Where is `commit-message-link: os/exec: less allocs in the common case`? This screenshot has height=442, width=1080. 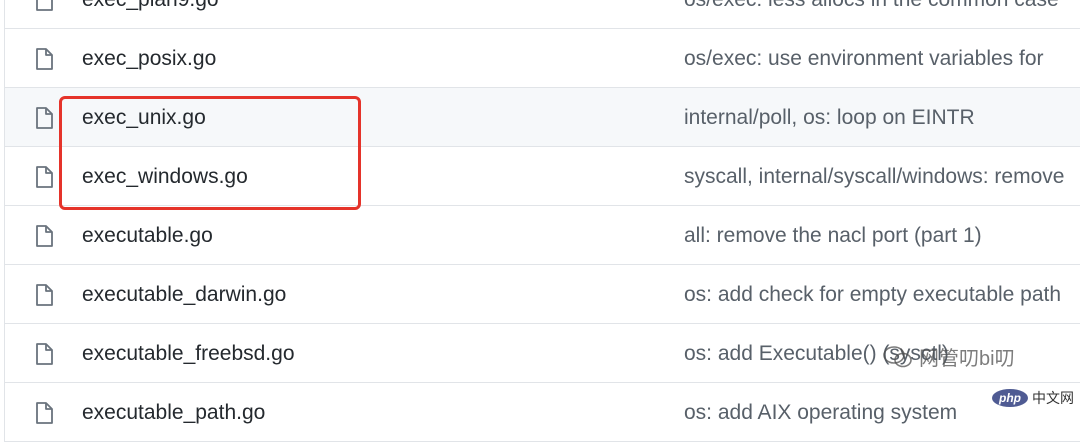
commit-message-link: os/exec: less allocs in the common case is located at coordinates (871, 5).